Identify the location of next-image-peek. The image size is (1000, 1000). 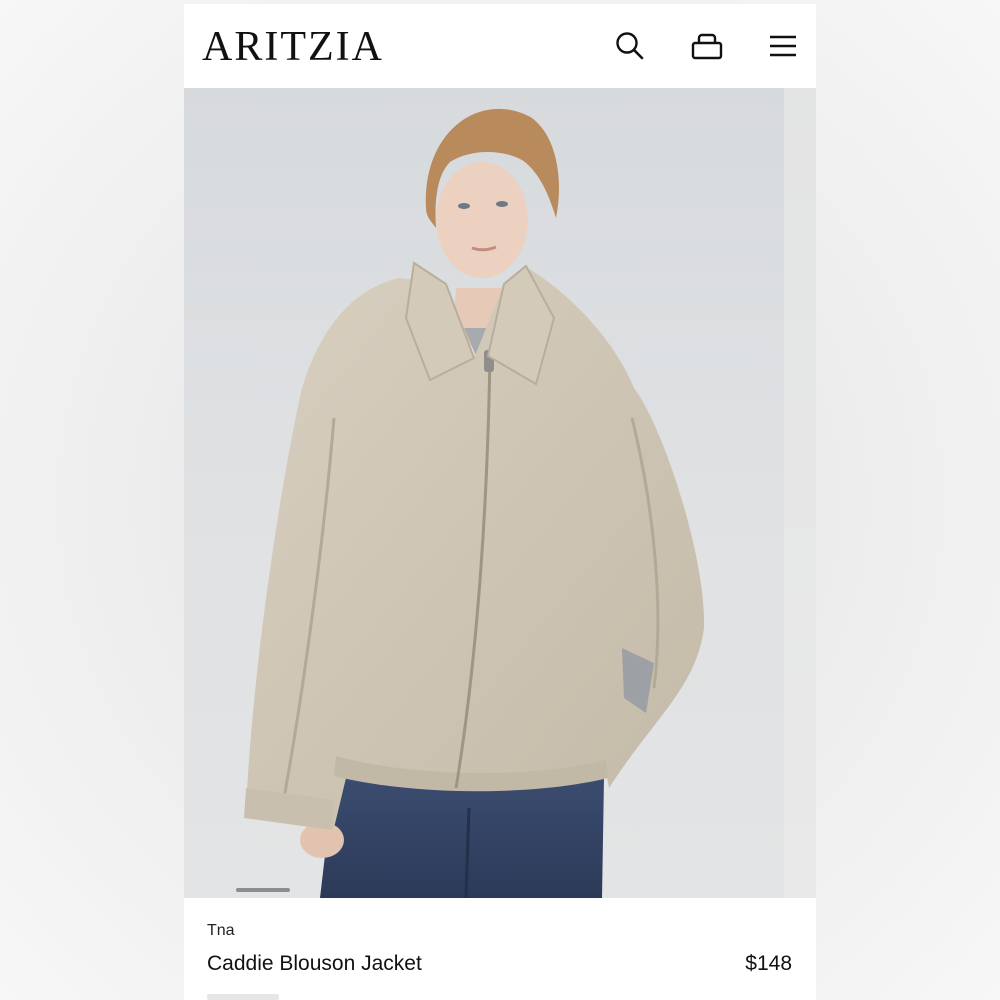
(800, 493).